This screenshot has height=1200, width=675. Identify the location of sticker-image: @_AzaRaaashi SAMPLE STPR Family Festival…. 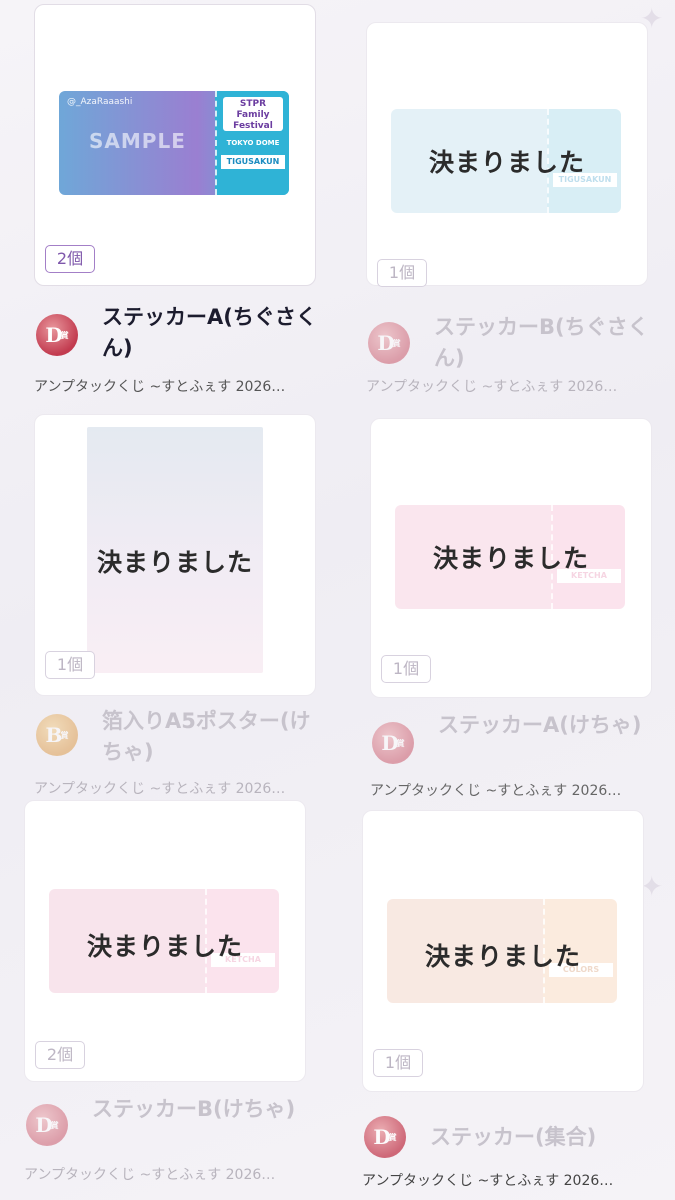
(174, 143).